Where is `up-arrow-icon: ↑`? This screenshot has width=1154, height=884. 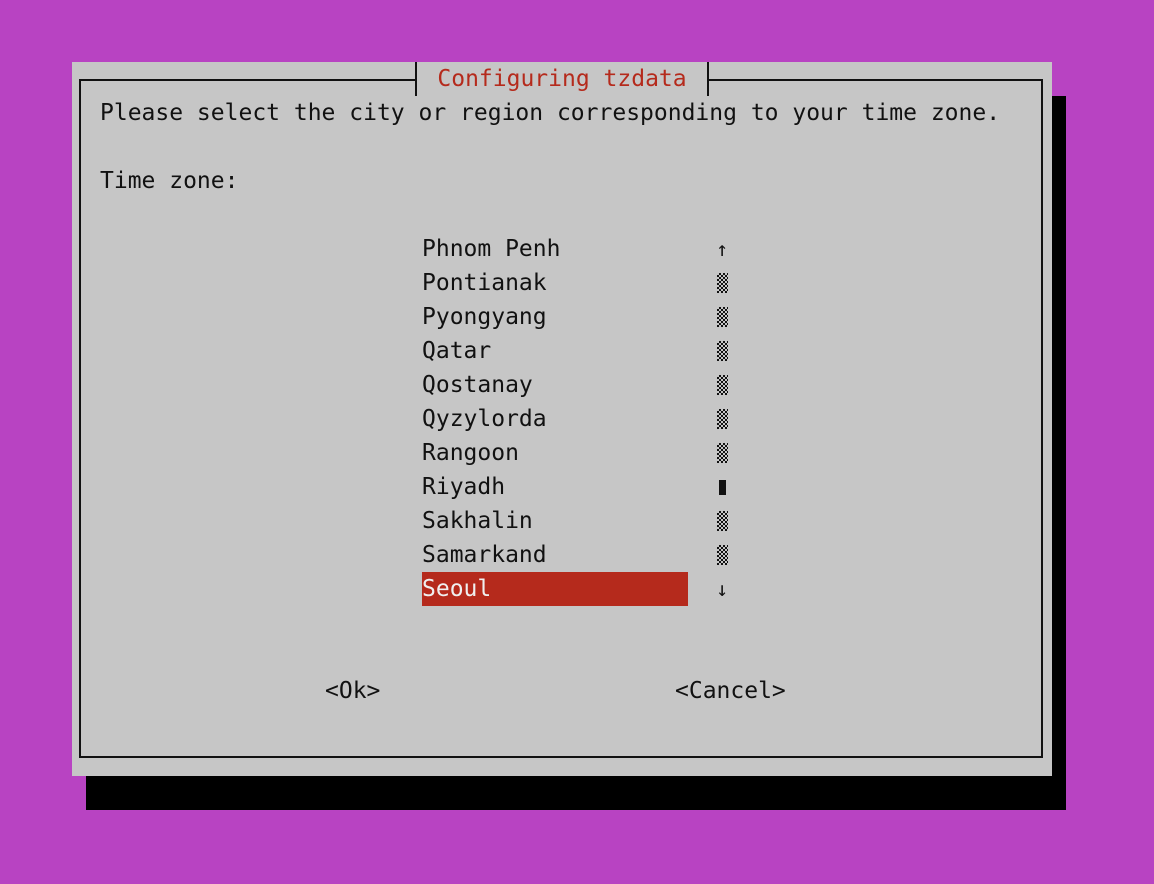 up-arrow-icon: ↑ is located at coordinates (722, 249).